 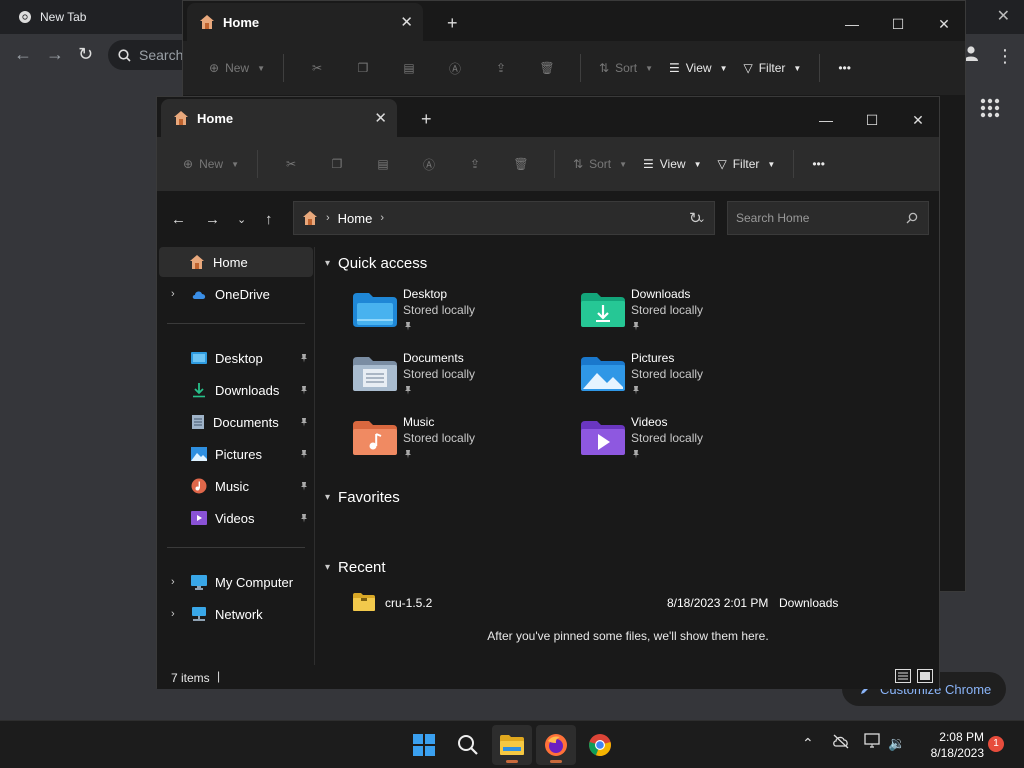 What do you see at coordinates (600, 745) in the screenshot?
I see `taskbar-chrome` at bounding box center [600, 745].